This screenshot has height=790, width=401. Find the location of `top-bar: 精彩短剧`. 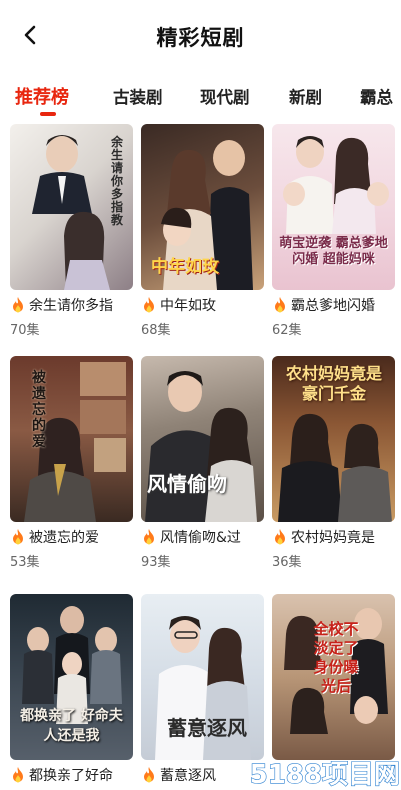

top-bar: 精彩短剧 is located at coordinates (200, 36).